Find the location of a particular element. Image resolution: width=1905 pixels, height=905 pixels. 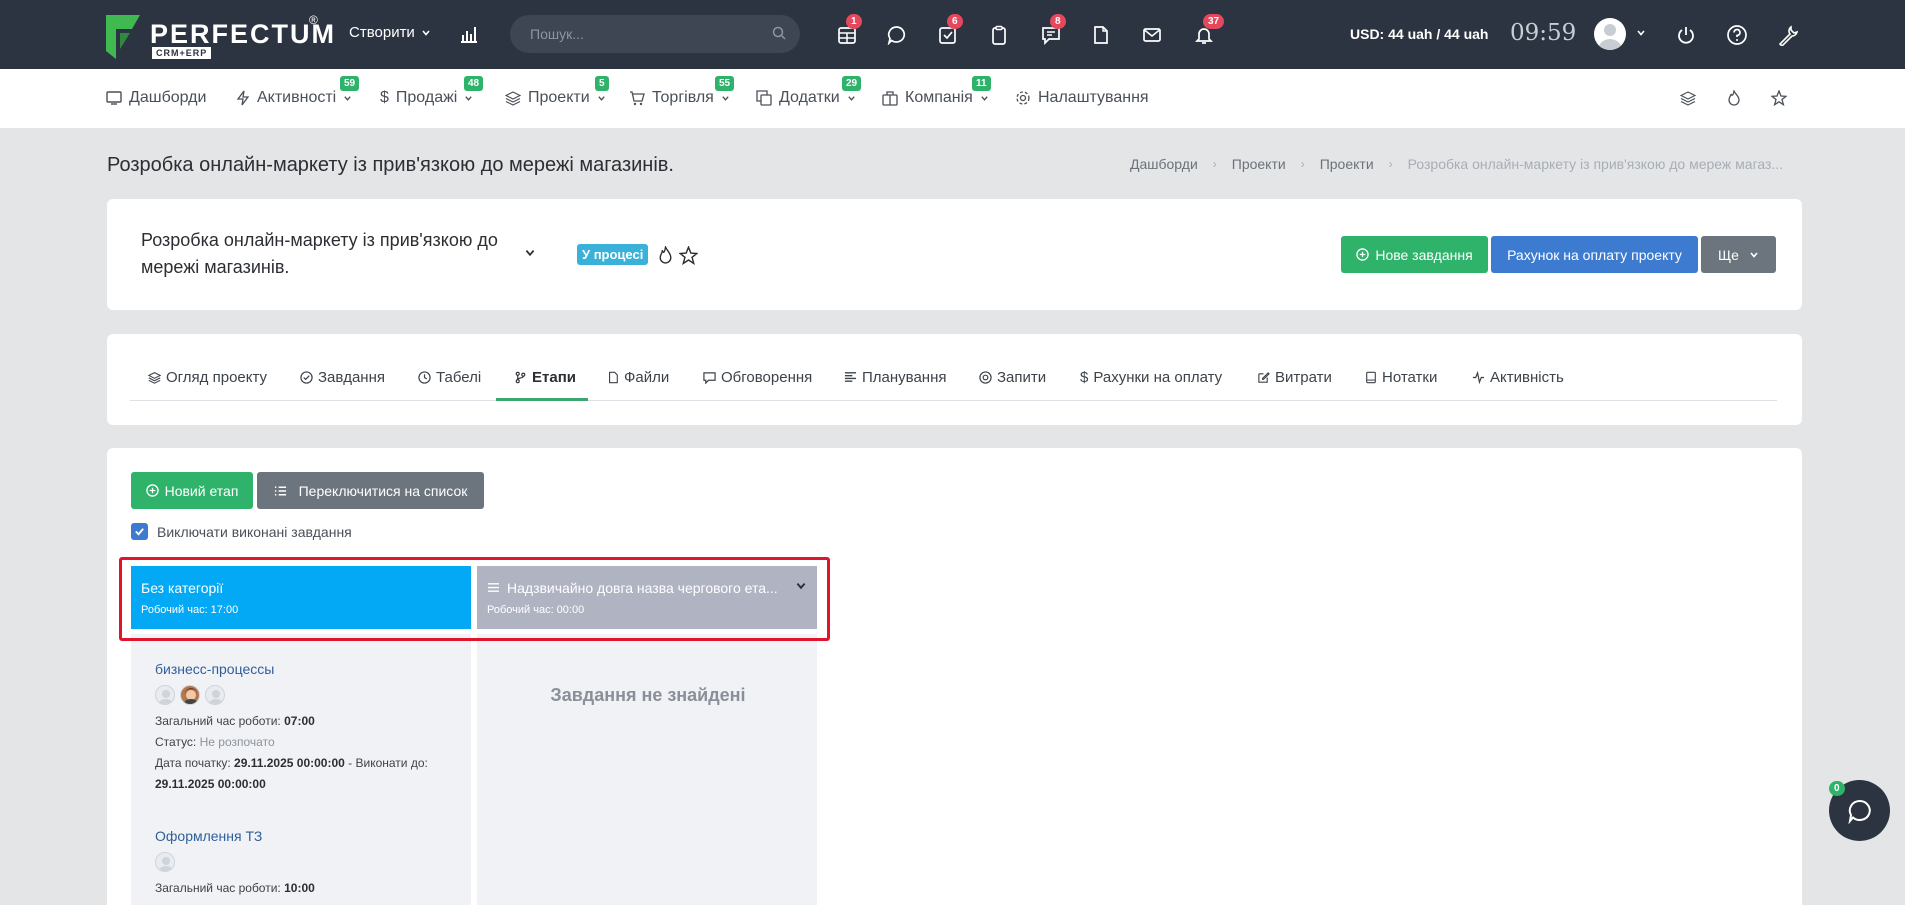

nav-item-sales: $ Продажі 48 is located at coordinates (432, 91).